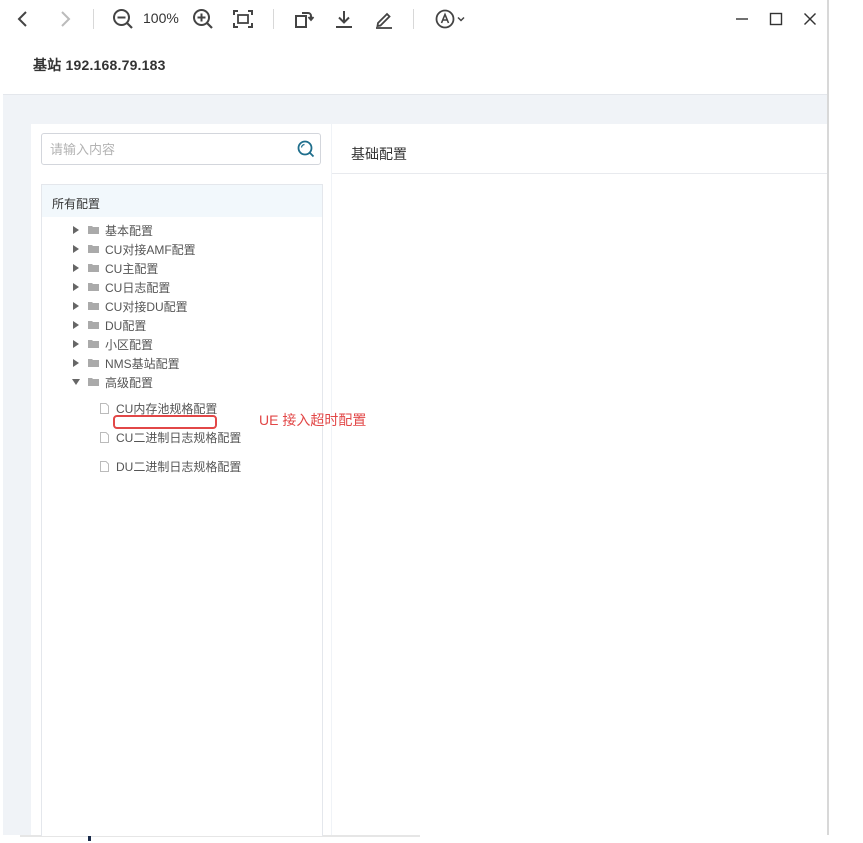  What do you see at coordinates (313, 420) in the screenshot?
I see `annotation-label: UE 接入超时配置` at bounding box center [313, 420].